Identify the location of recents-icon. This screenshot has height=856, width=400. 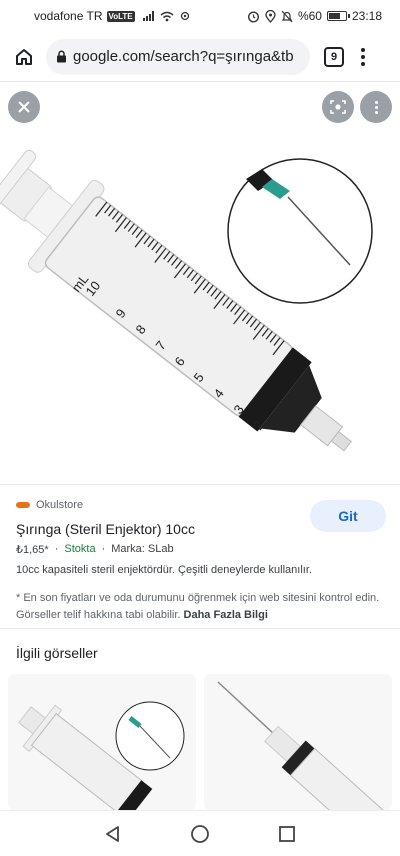
(287, 834).